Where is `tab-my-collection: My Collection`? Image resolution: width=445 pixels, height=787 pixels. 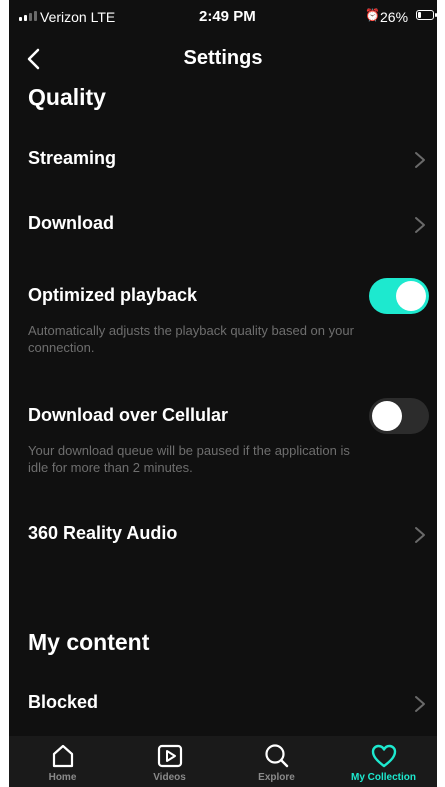 tab-my-collection: My Collection is located at coordinates (383, 761).